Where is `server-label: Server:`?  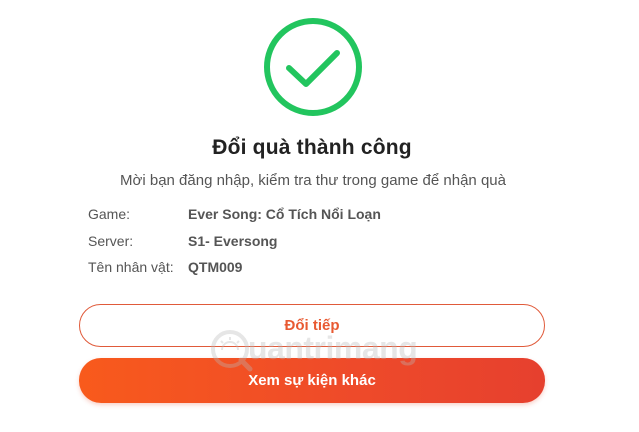
server-label: Server: is located at coordinates (111, 241).